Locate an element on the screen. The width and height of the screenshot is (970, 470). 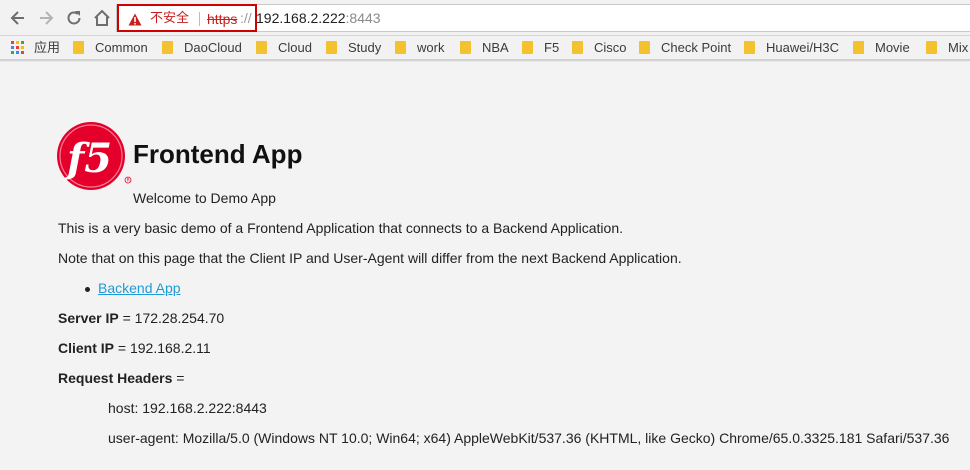
url-scheme: https is located at coordinates (222, 19).